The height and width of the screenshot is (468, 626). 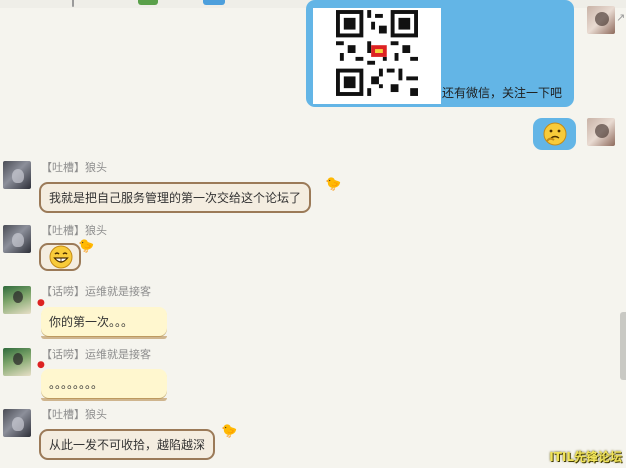 I want to click on message-bubble: 你的第一次。。。, so click(x=104, y=323).